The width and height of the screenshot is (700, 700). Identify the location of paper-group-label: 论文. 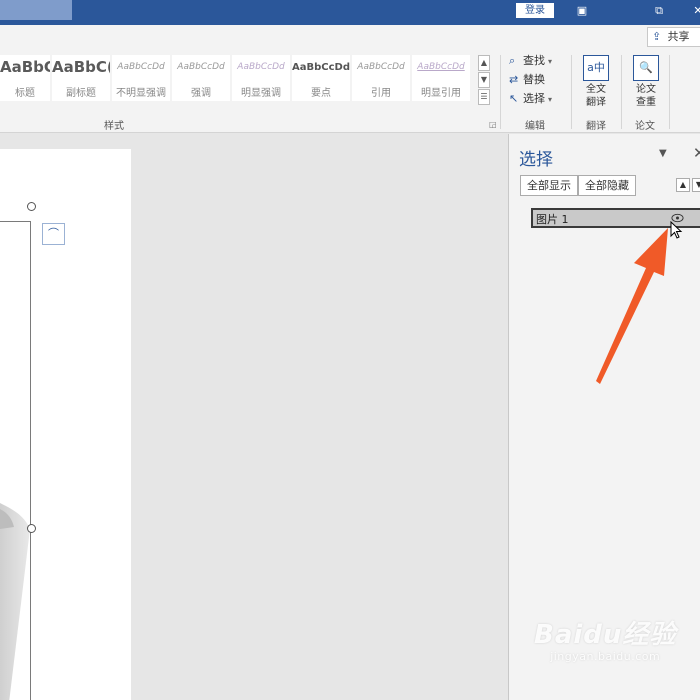
(645, 126).